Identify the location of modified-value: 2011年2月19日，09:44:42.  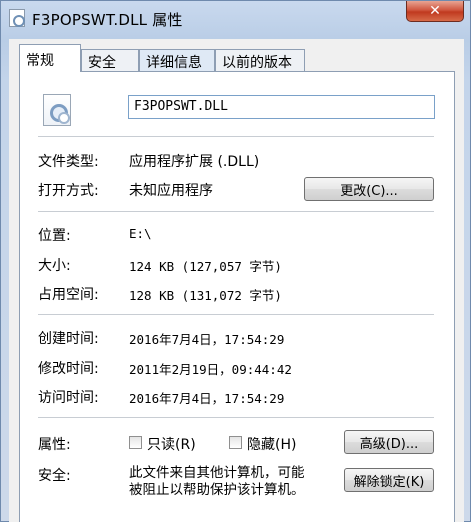
(210, 369).